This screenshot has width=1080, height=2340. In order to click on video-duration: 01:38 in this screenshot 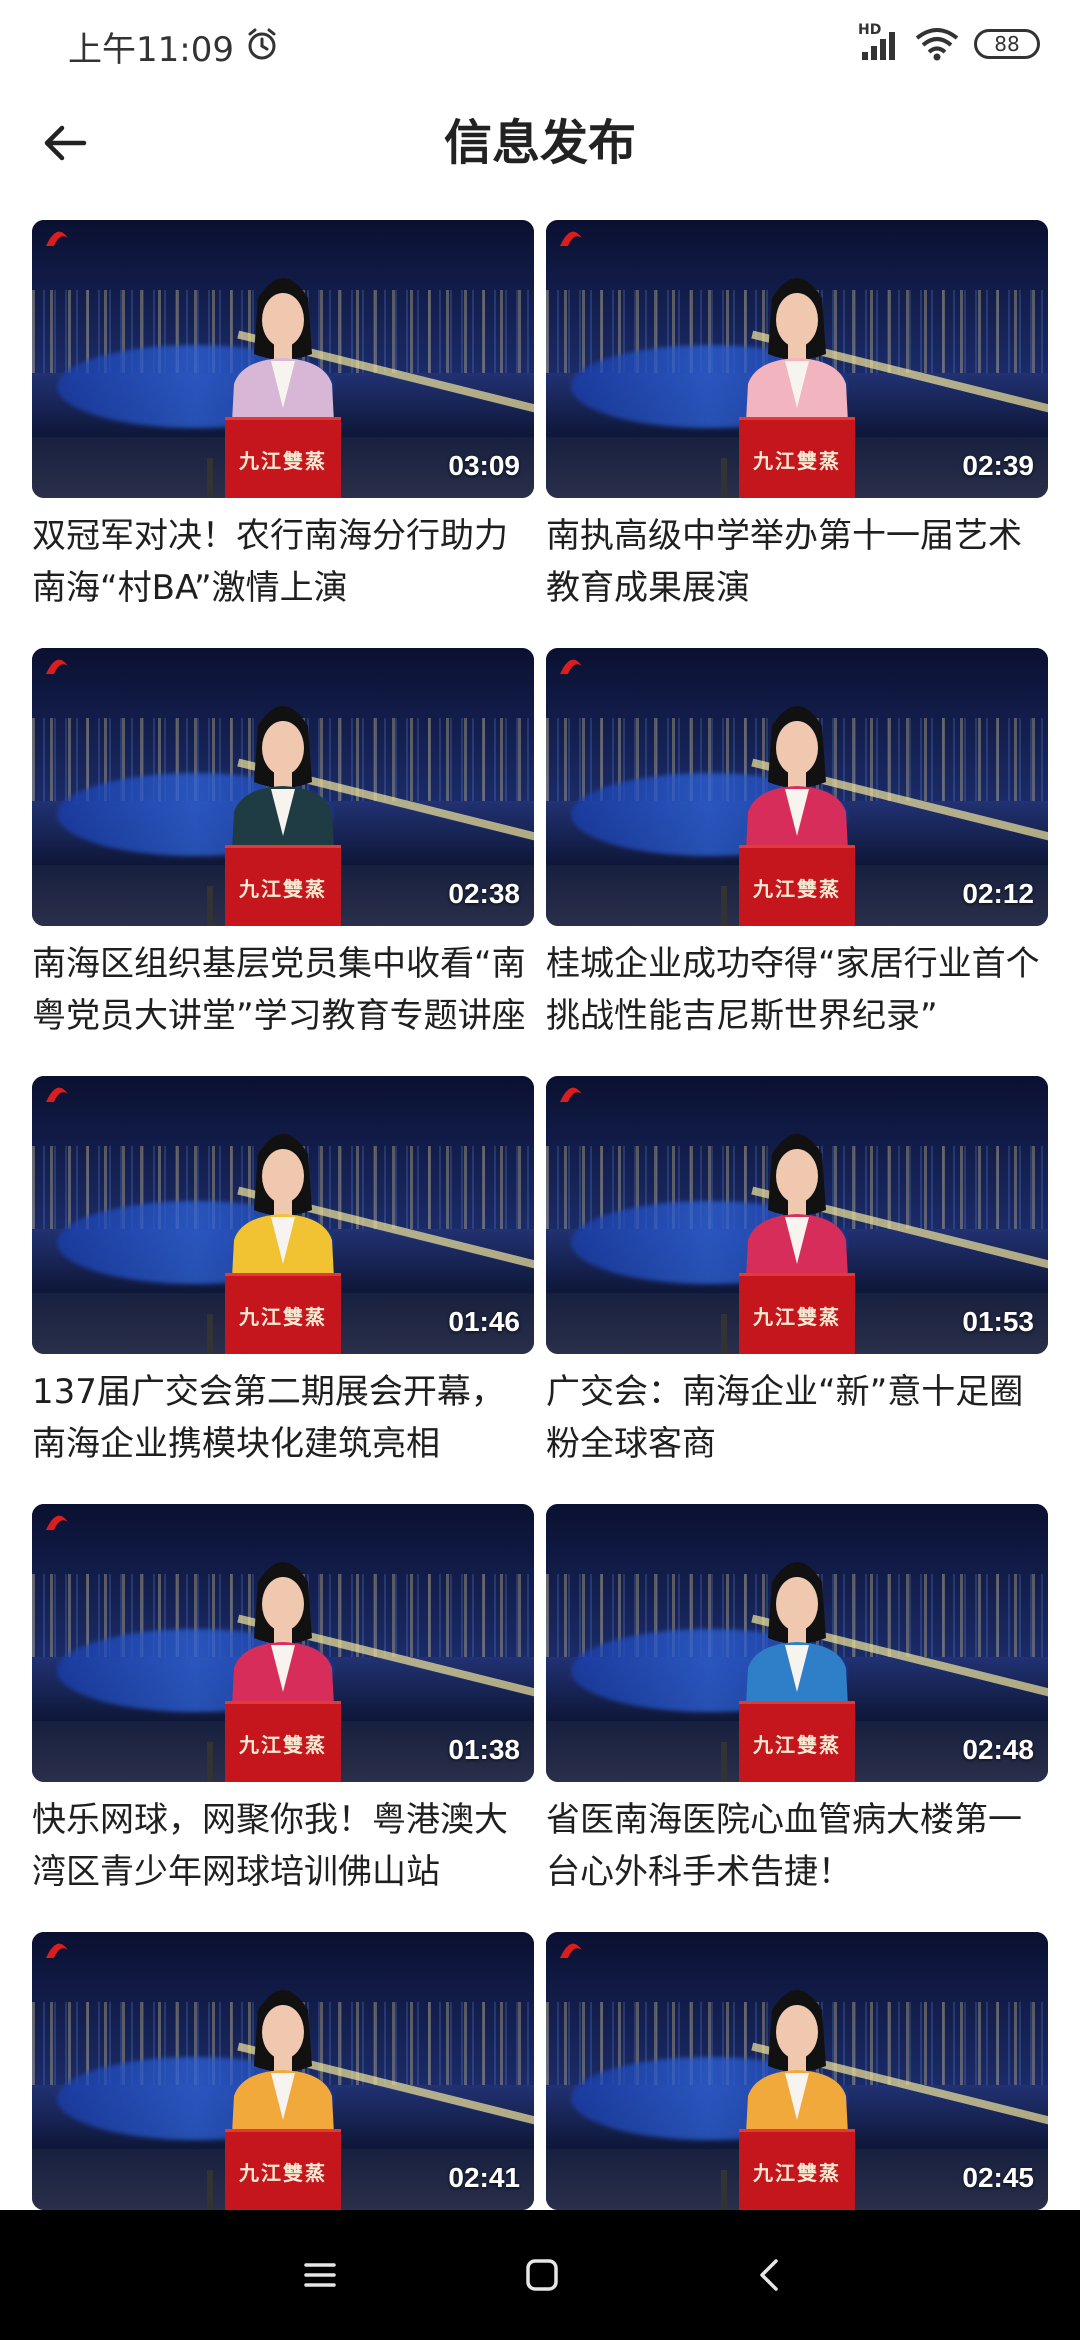, I will do `click(484, 1749)`.